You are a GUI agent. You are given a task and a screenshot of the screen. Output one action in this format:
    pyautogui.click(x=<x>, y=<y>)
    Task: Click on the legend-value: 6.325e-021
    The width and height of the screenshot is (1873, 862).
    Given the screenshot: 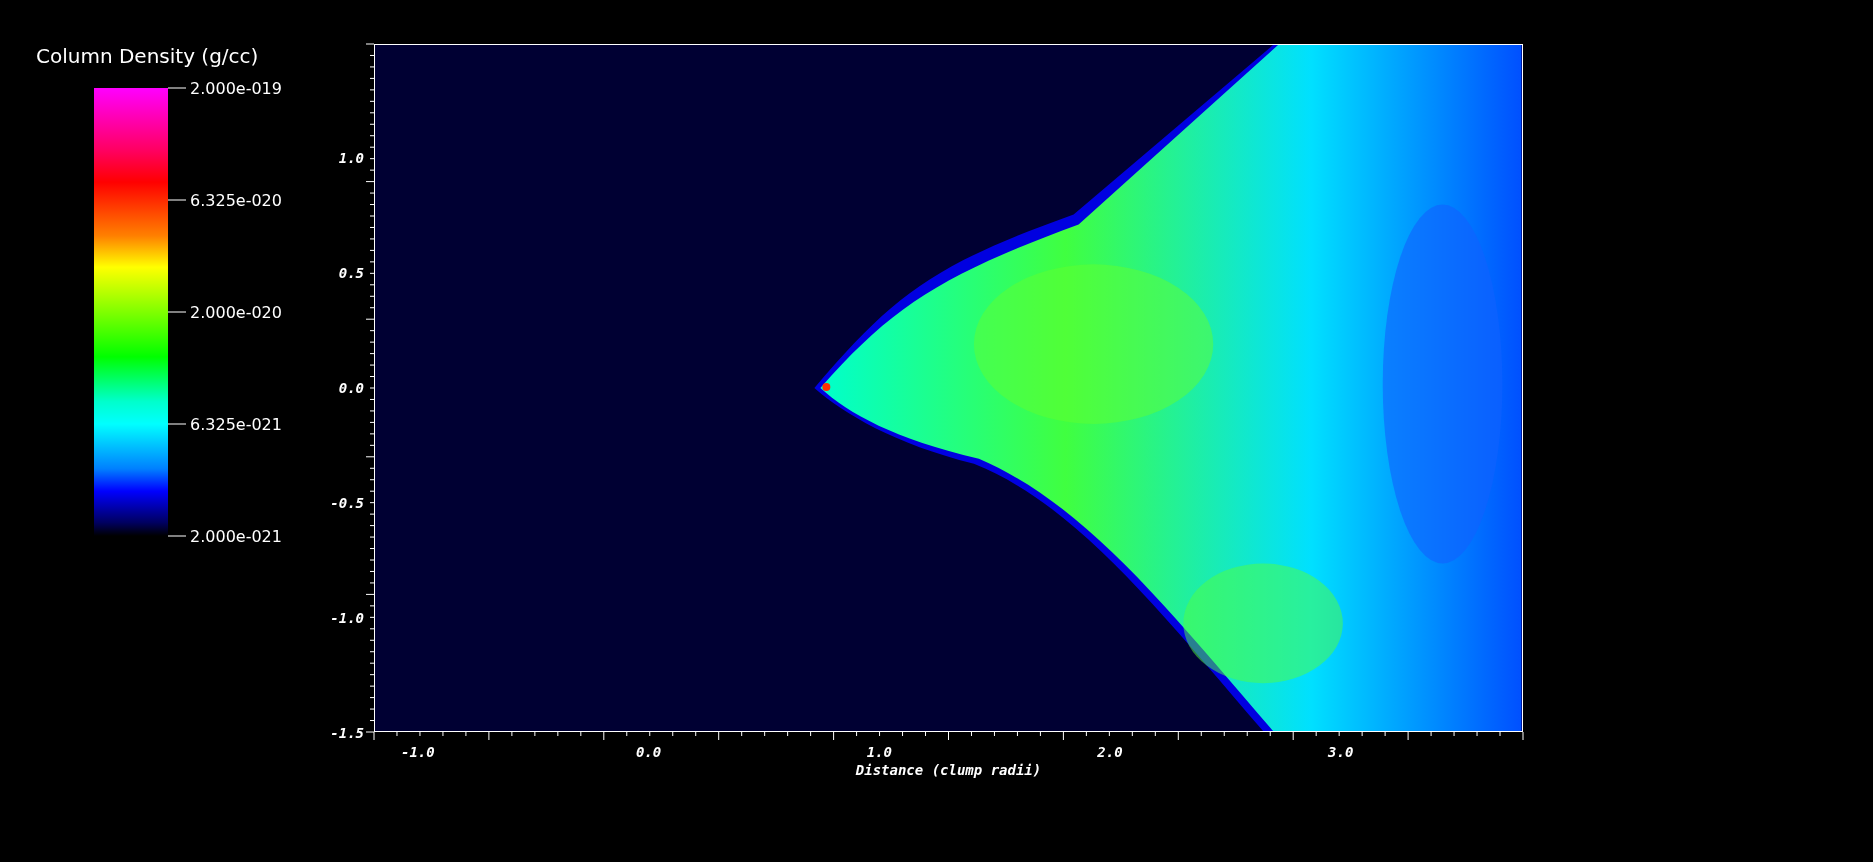 What is the action you would take?
    pyautogui.click(x=236, y=424)
    